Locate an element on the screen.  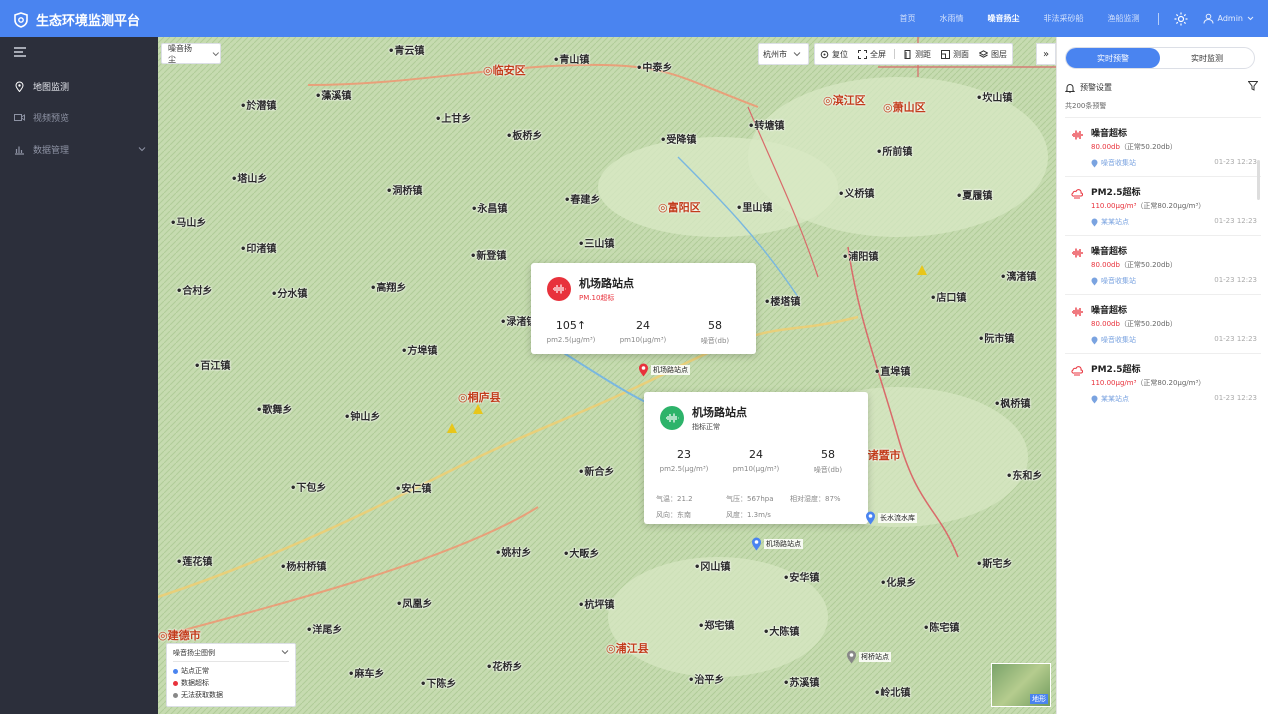
nav-fishing-boat: 渔船监测 is located at coordinates (1124, 18).